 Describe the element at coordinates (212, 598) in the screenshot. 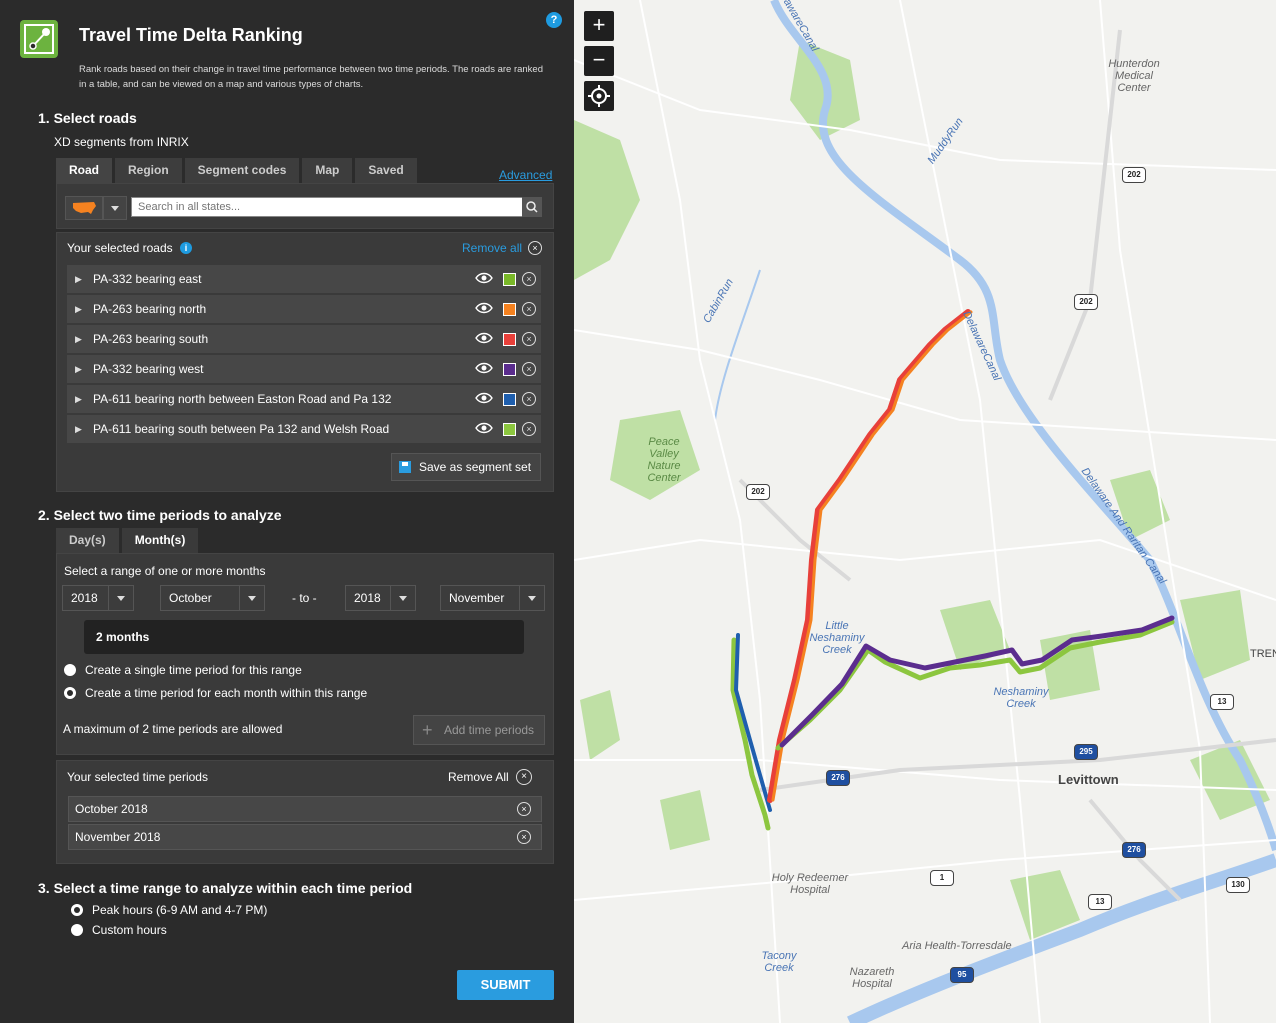

I see `from-month-select: October` at that location.